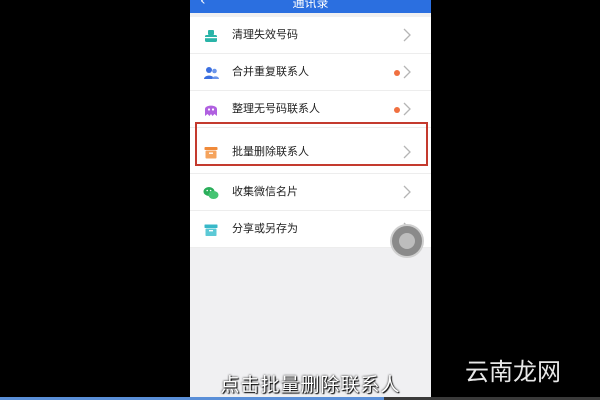 The image size is (600, 400). What do you see at coordinates (211, 193) in the screenshot?
I see `wechat-icon` at bounding box center [211, 193].